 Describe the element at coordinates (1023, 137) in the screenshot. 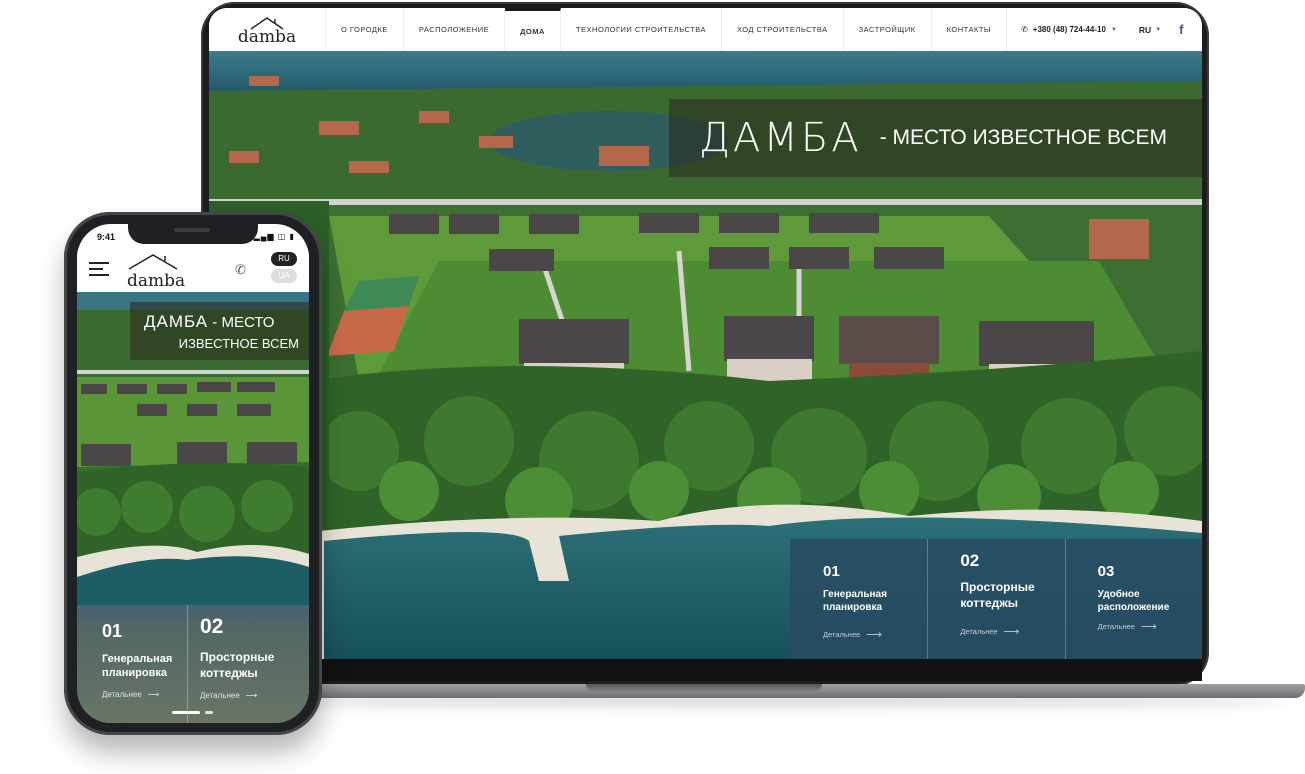

I see `hero-tagline: - МЕСТО ИЗВЕСТНОЕ ВСЕМ` at that location.